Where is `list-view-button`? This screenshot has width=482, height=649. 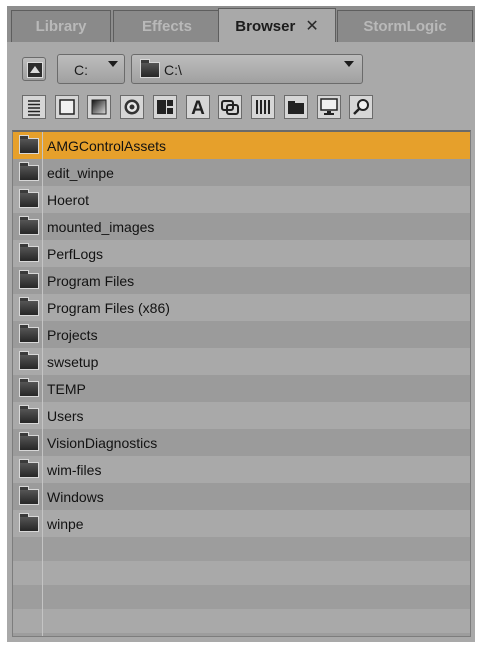 list-view-button is located at coordinates (34, 107).